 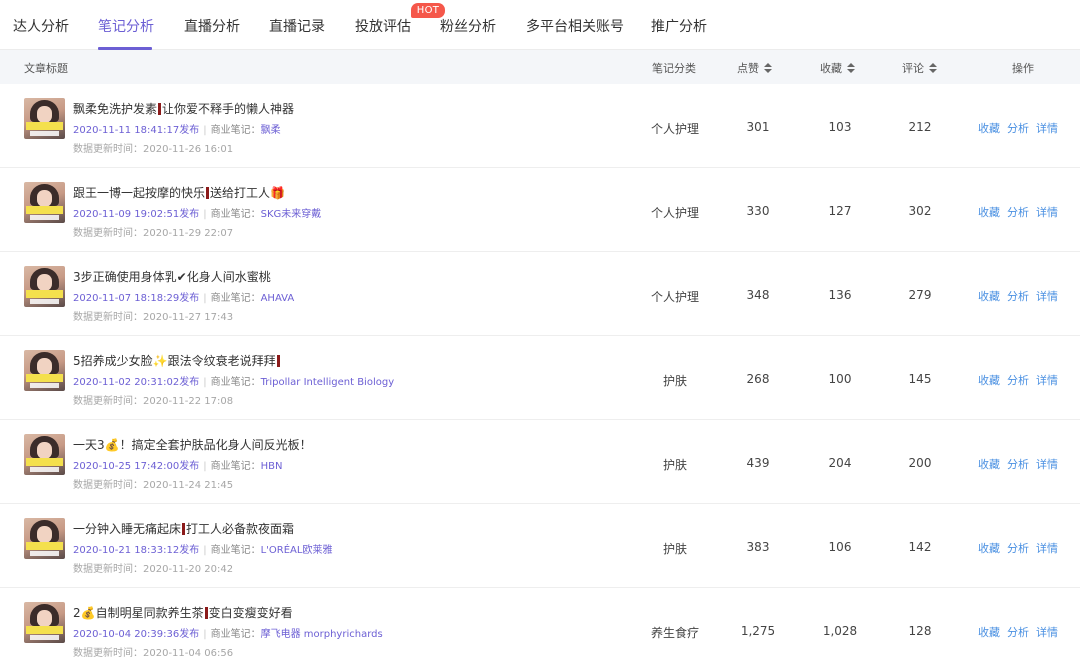 What do you see at coordinates (919, 68) in the screenshot?
I see `header-comments: 评论` at bounding box center [919, 68].